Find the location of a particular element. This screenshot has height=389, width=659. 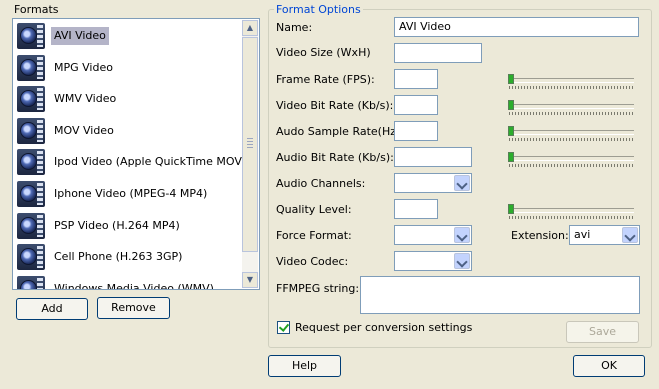

list-item-label: PSP Video (H.264 MP4) is located at coordinates (117, 225).